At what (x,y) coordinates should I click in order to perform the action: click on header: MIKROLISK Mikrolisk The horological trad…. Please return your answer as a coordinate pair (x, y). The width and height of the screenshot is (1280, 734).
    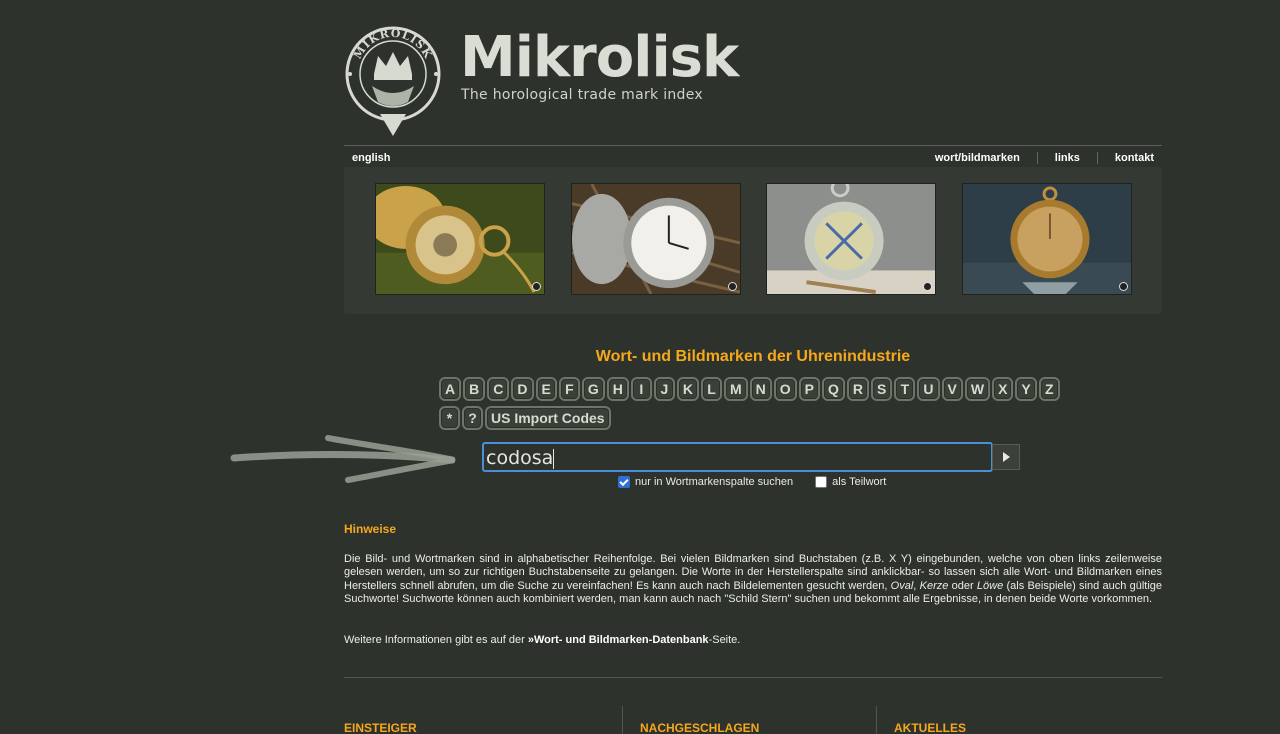
    Looking at the image, I should click on (753, 72).